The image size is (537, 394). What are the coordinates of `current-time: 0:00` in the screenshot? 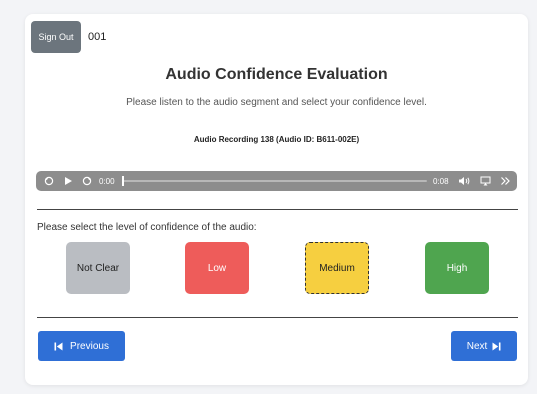 It's located at (107, 181).